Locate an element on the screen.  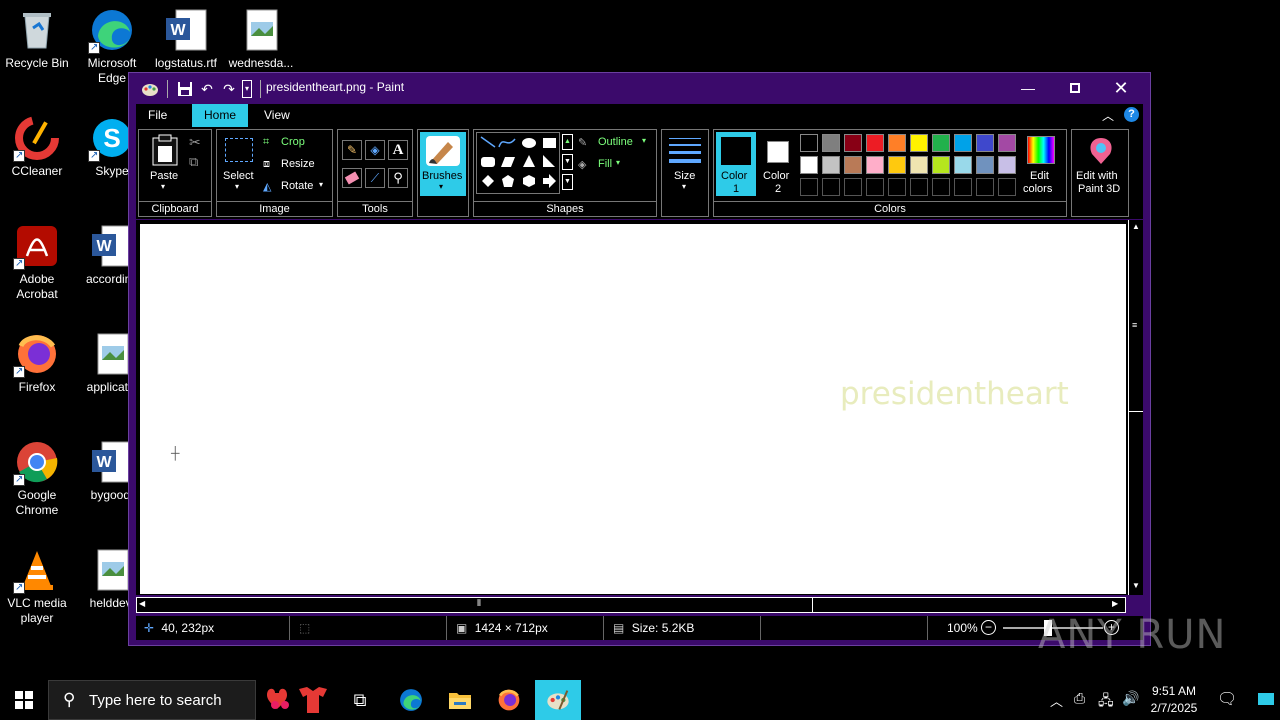
color-picker-icon: ⟋ is located at coordinates (375, 178).